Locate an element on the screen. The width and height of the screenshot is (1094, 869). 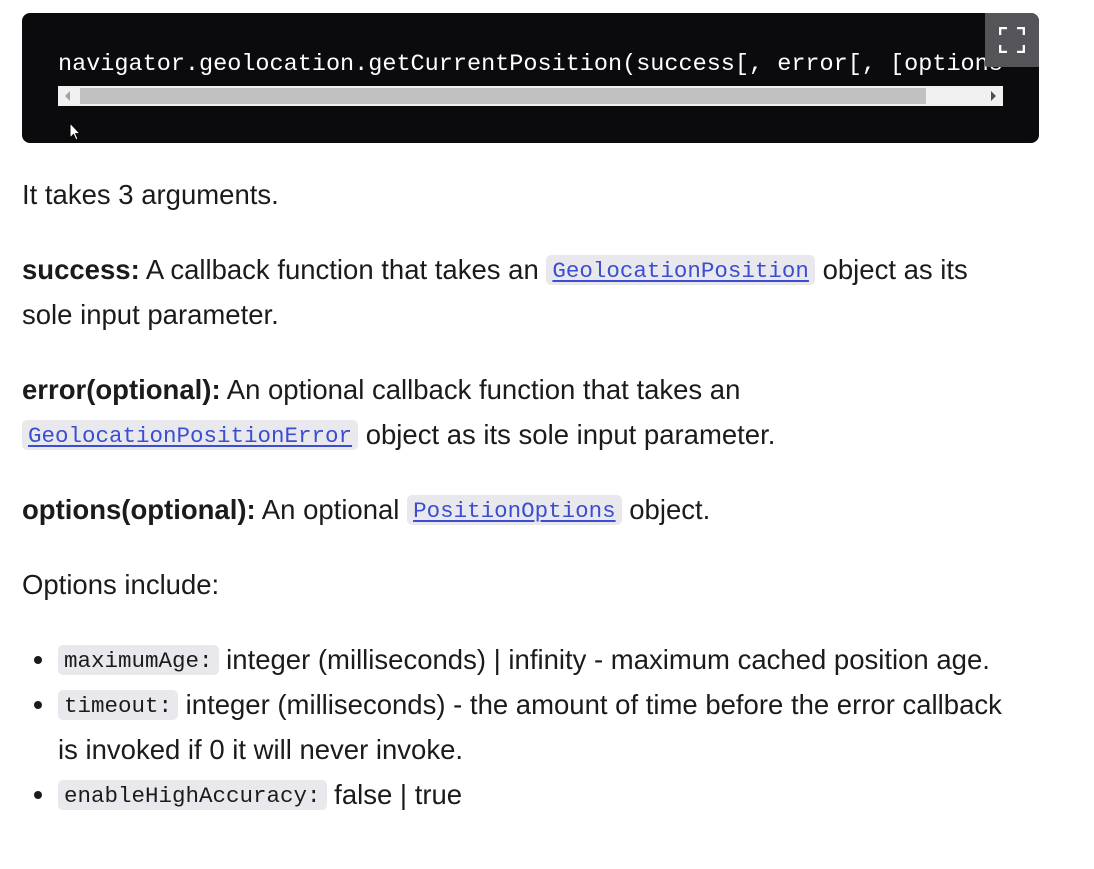
option-desc: false | true is located at coordinates (394, 794).